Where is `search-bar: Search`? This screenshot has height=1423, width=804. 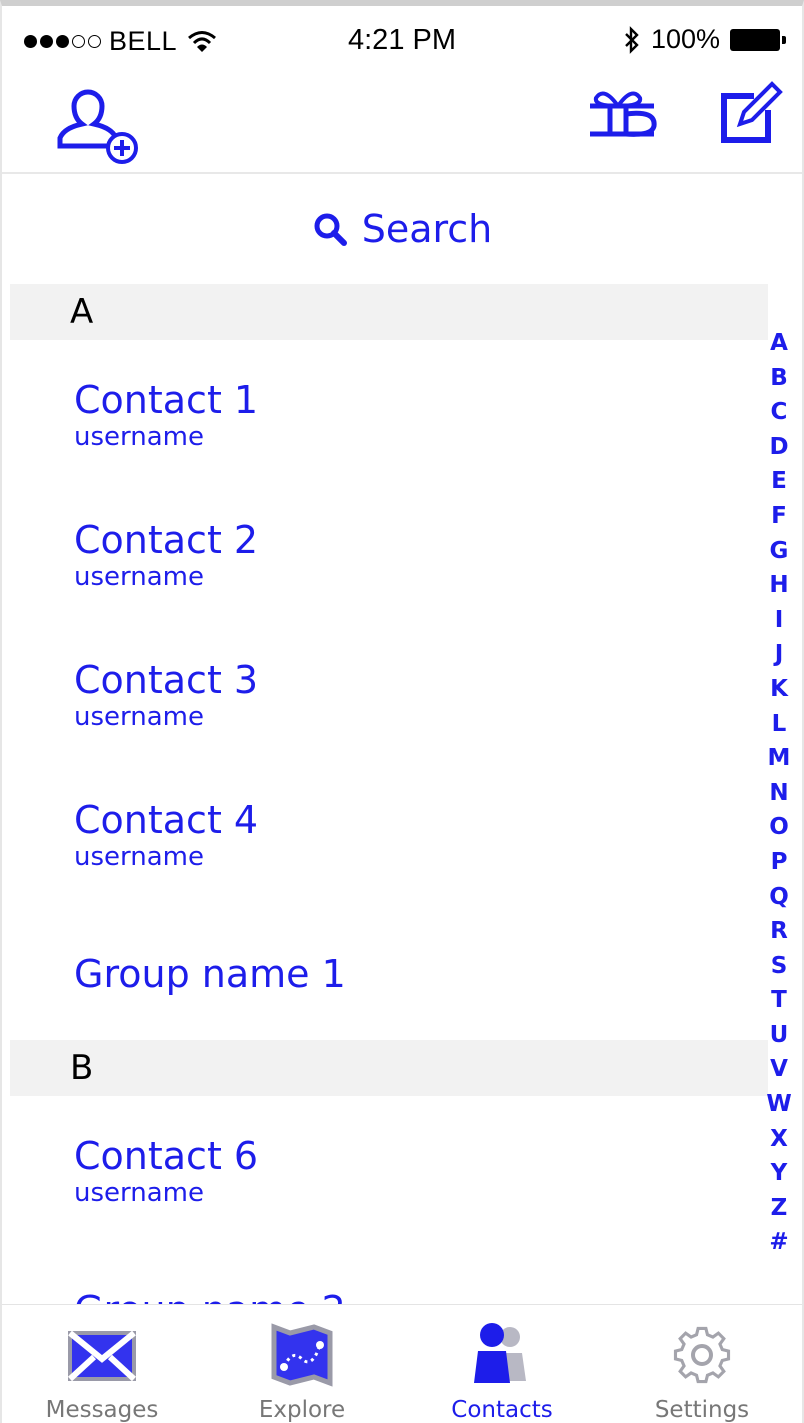 search-bar: Search is located at coordinates (402, 229).